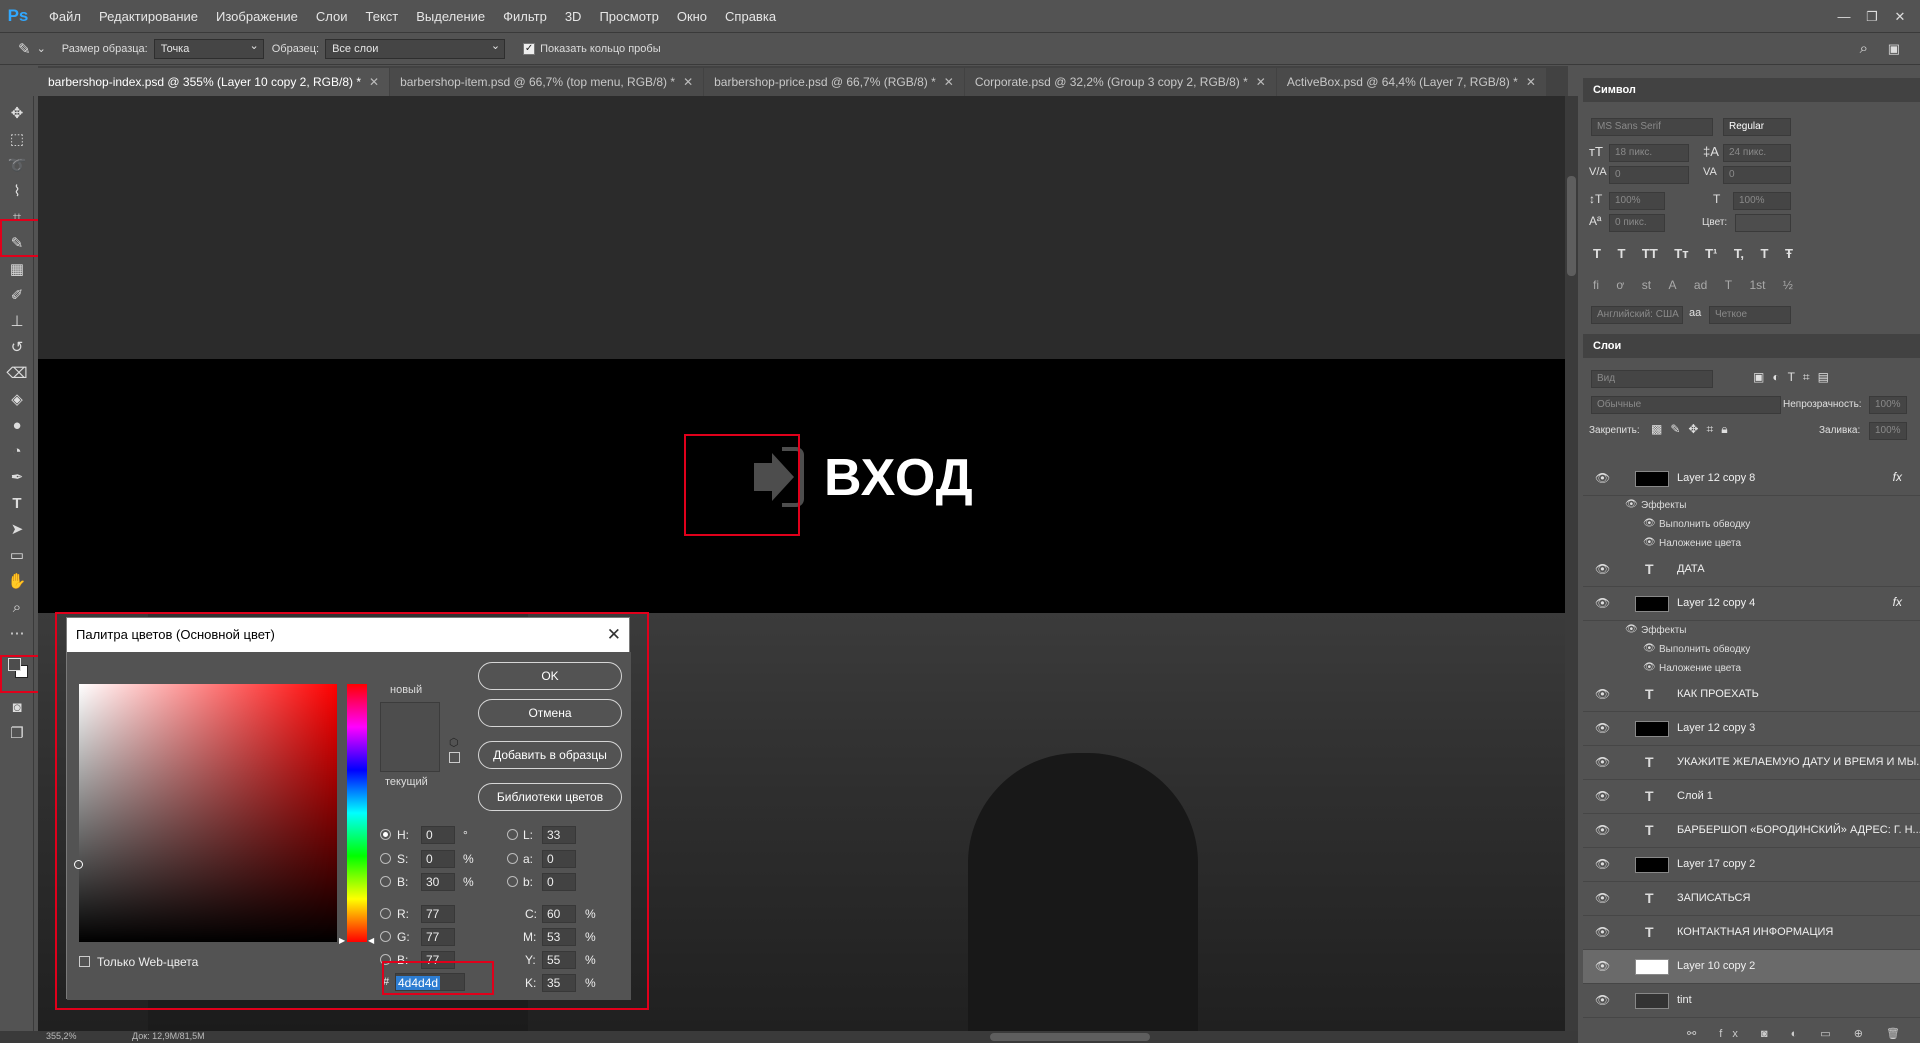 This screenshot has width=1920, height=1043. Describe the element at coordinates (450, 16) in the screenshot. I see `menu-item: Выделение` at that location.